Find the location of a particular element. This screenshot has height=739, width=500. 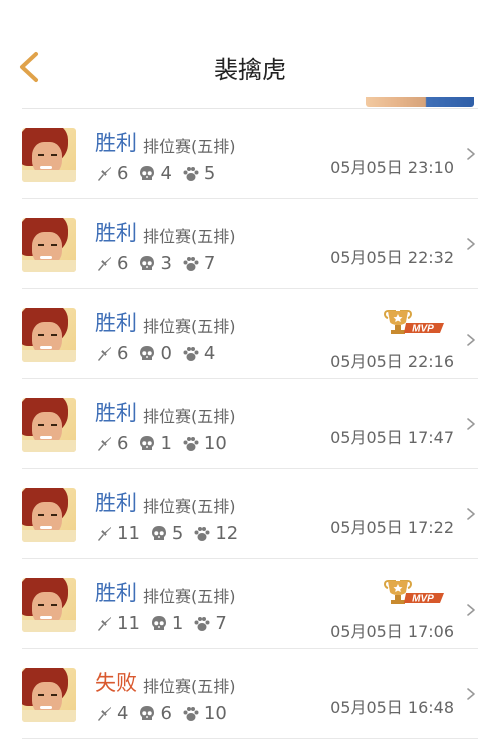

kda-stats: 6 3 7 is located at coordinates (160, 263).